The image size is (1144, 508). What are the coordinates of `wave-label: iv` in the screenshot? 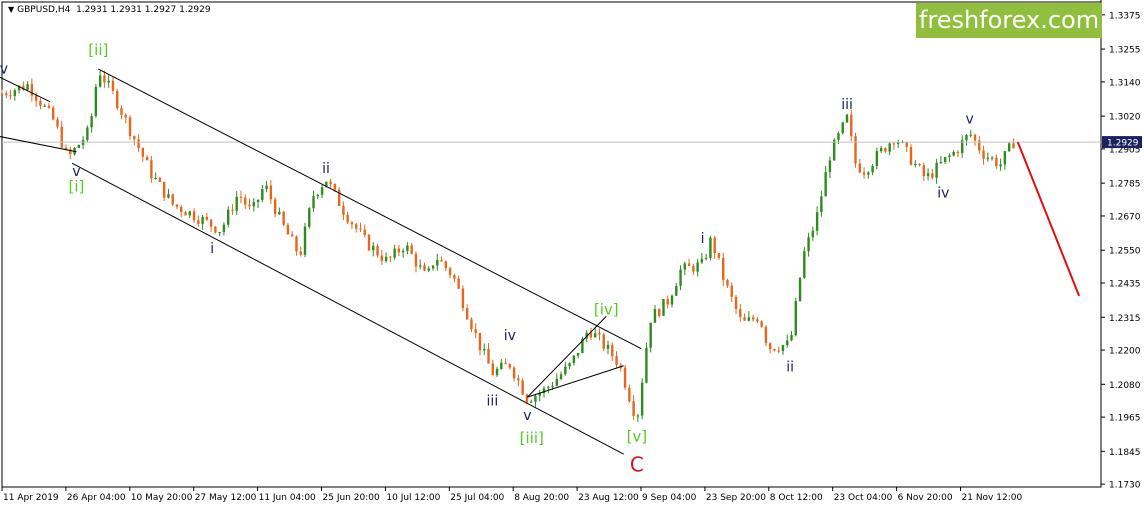 It's located at (4, 69).